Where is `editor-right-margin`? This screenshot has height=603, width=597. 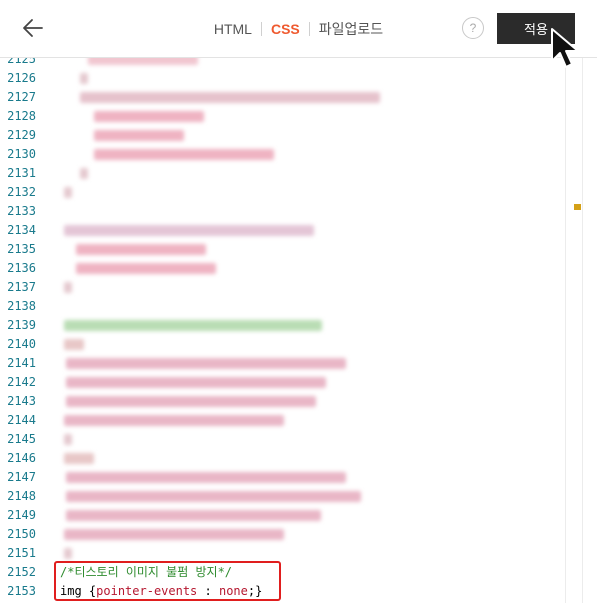
editor-right-margin is located at coordinates (590, 330).